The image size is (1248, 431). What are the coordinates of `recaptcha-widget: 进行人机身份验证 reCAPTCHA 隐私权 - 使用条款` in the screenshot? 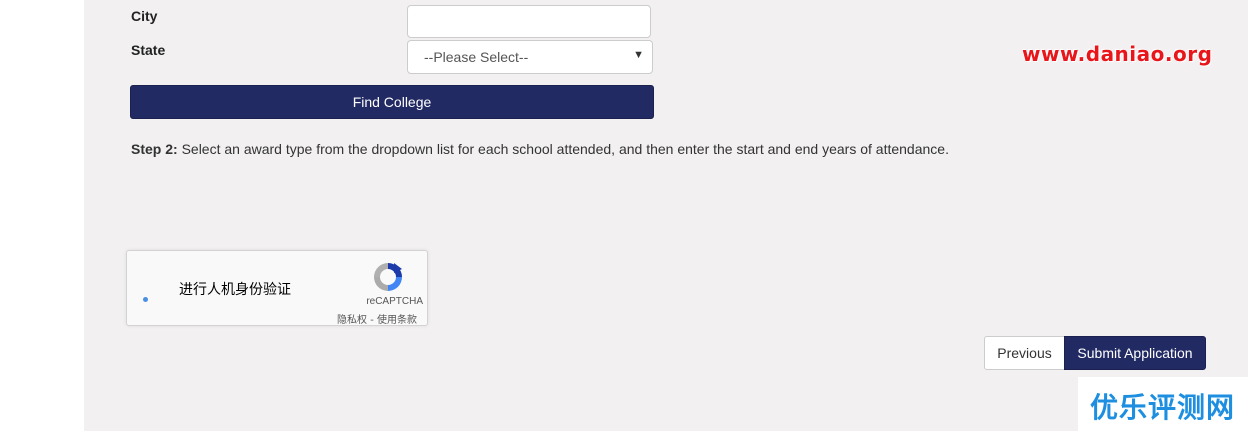 It's located at (277, 288).